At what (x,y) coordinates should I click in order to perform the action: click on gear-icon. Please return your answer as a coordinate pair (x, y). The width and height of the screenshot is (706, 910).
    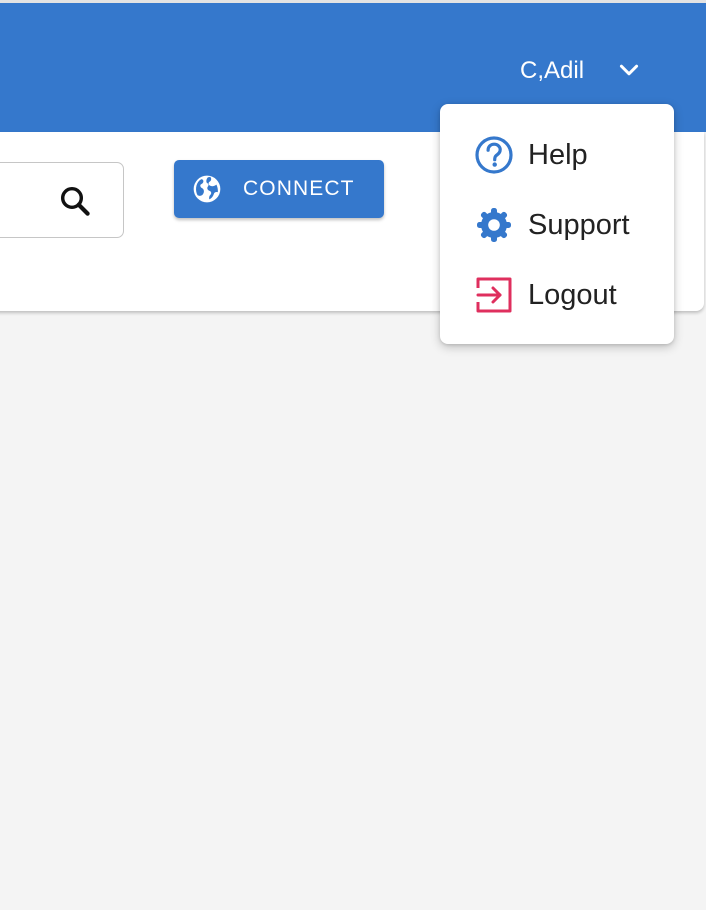
    Looking at the image, I should click on (494, 225).